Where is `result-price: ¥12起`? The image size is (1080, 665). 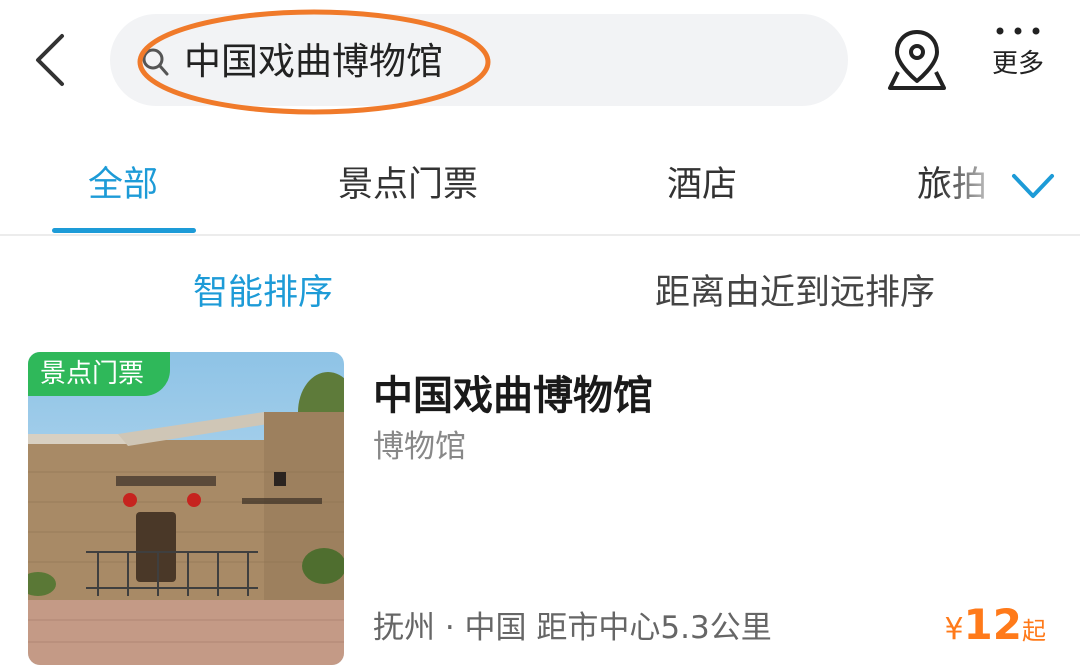 result-price: ¥12起 is located at coordinates (995, 624).